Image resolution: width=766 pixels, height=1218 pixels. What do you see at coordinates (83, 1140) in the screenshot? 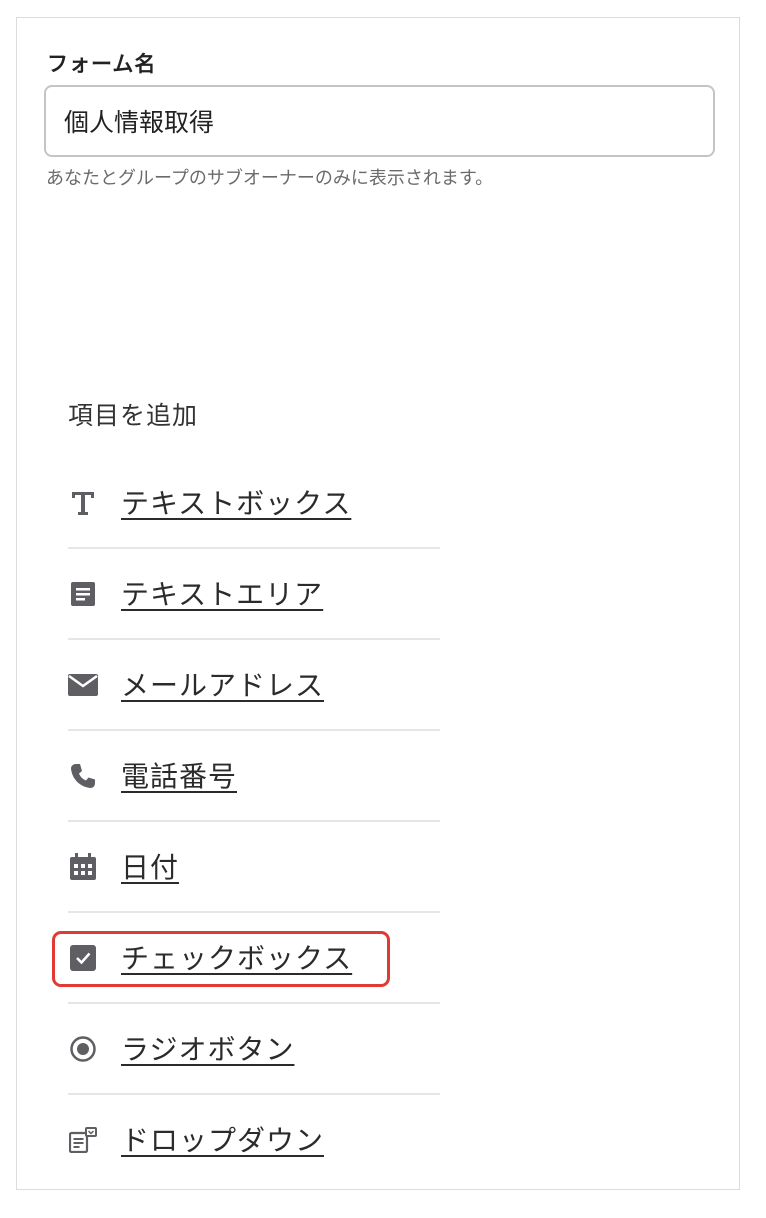
I see `dropdown-icon` at bounding box center [83, 1140].